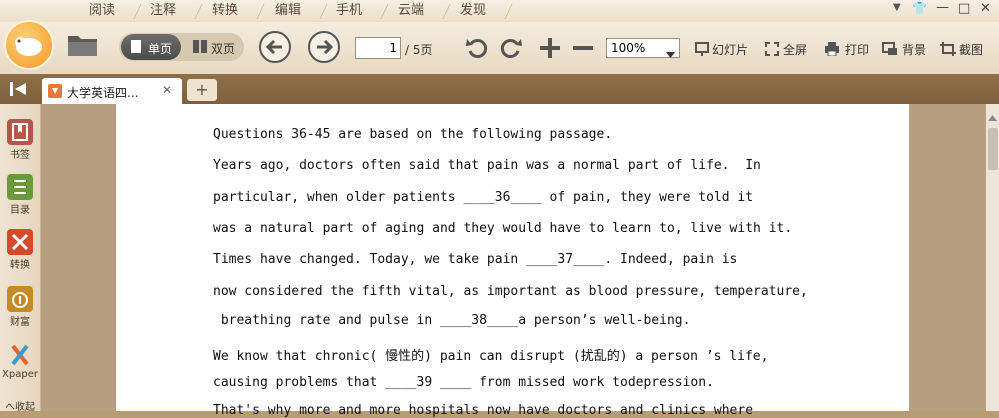 The width and height of the screenshot is (999, 418). What do you see at coordinates (942, 7) in the screenshot?
I see `minimize-icon: —` at bounding box center [942, 7].